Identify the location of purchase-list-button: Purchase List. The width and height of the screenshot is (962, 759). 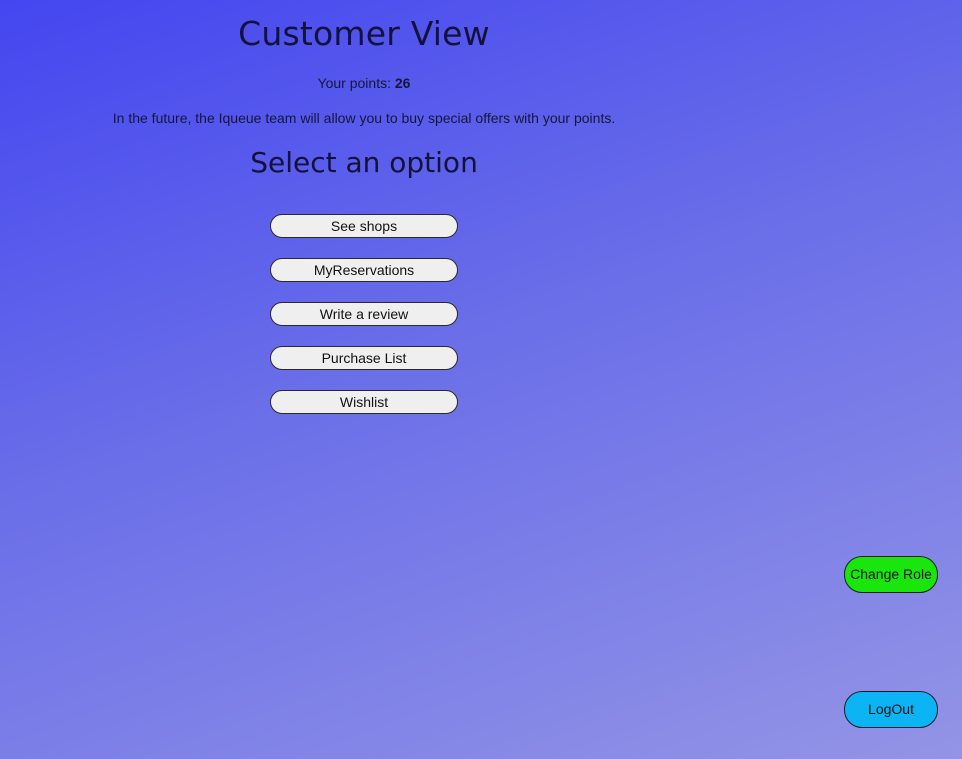
(364, 358).